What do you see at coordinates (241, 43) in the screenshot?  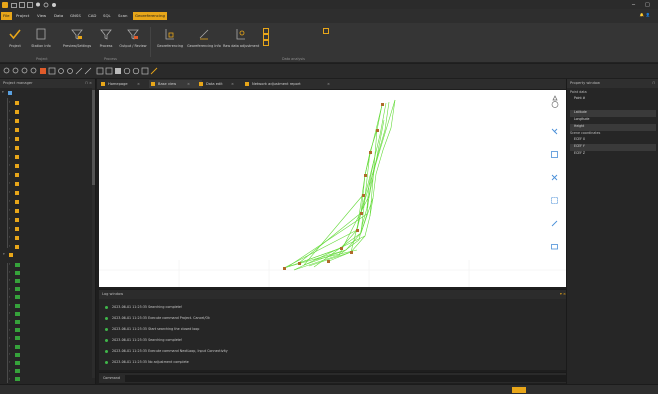 I see `ribbon-raw-adjustment-button: Raw data adjustment` at bounding box center [241, 43].